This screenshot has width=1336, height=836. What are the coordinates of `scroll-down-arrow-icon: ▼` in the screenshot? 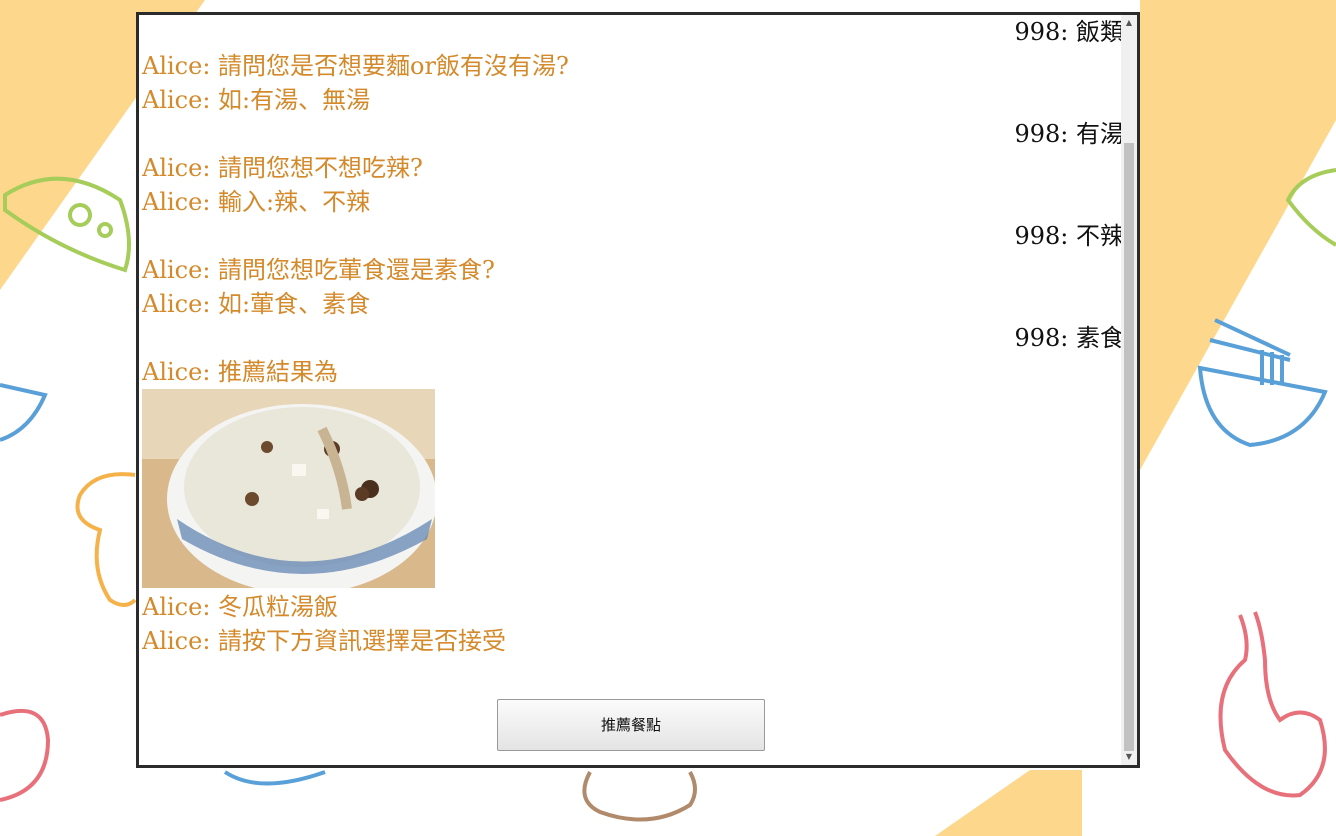 It's located at (1129, 757).